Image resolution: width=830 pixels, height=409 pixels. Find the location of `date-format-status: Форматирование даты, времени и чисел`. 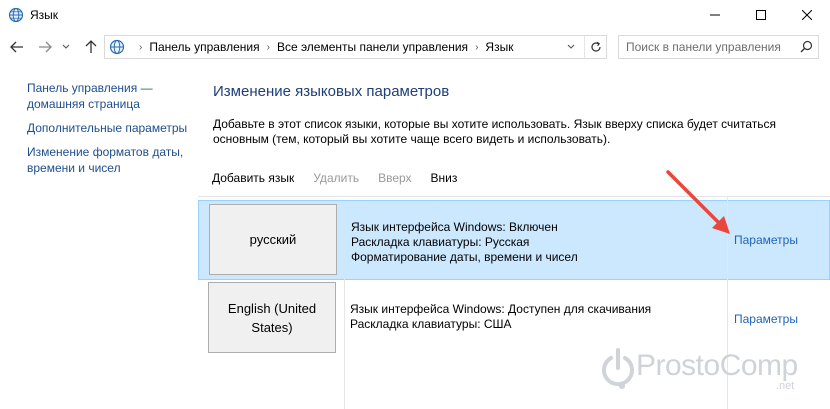

date-format-status: Форматирование даты, времени и чисел is located at coordinates (464, 257).